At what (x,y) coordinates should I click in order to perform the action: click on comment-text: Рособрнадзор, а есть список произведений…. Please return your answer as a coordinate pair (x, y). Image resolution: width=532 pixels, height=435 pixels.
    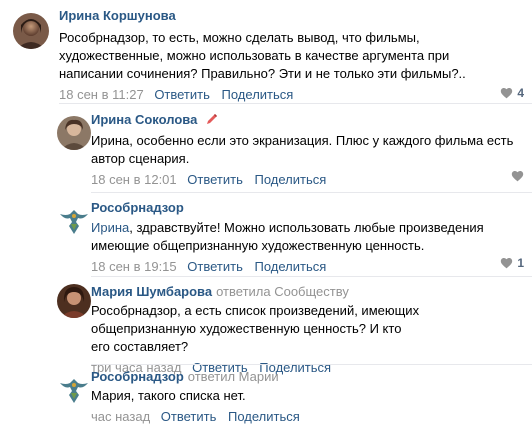
    Looking at the image, I should click on (255, 328).